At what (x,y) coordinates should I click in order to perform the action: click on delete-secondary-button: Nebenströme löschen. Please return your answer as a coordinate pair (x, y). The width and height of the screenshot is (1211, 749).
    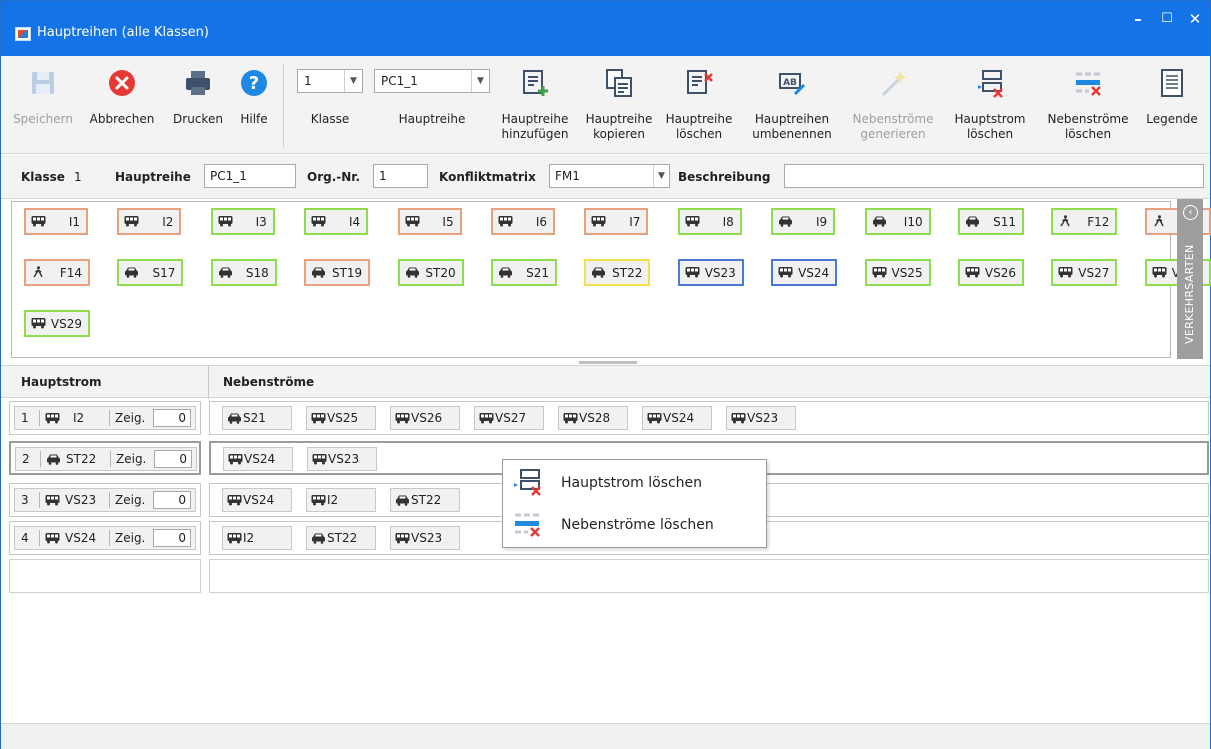
    Looking at the image, I should click on (1088, 105).